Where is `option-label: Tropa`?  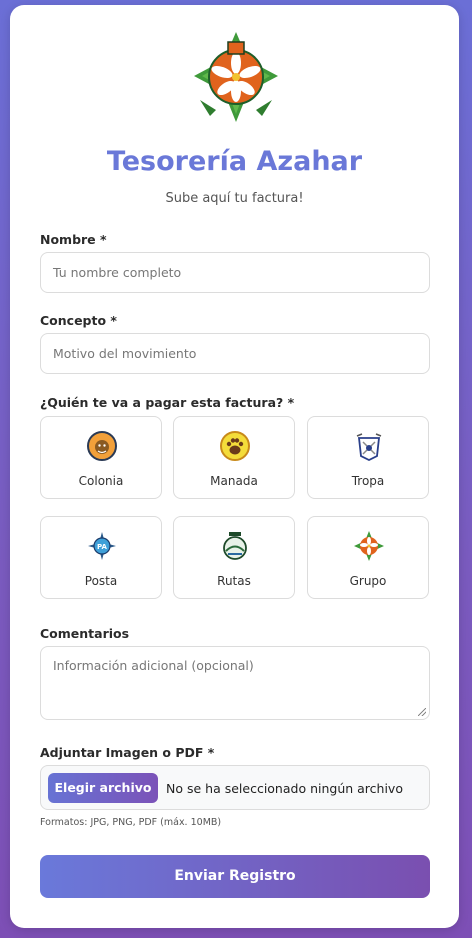 option-label: Tropa is located at coordinates (368, 481).